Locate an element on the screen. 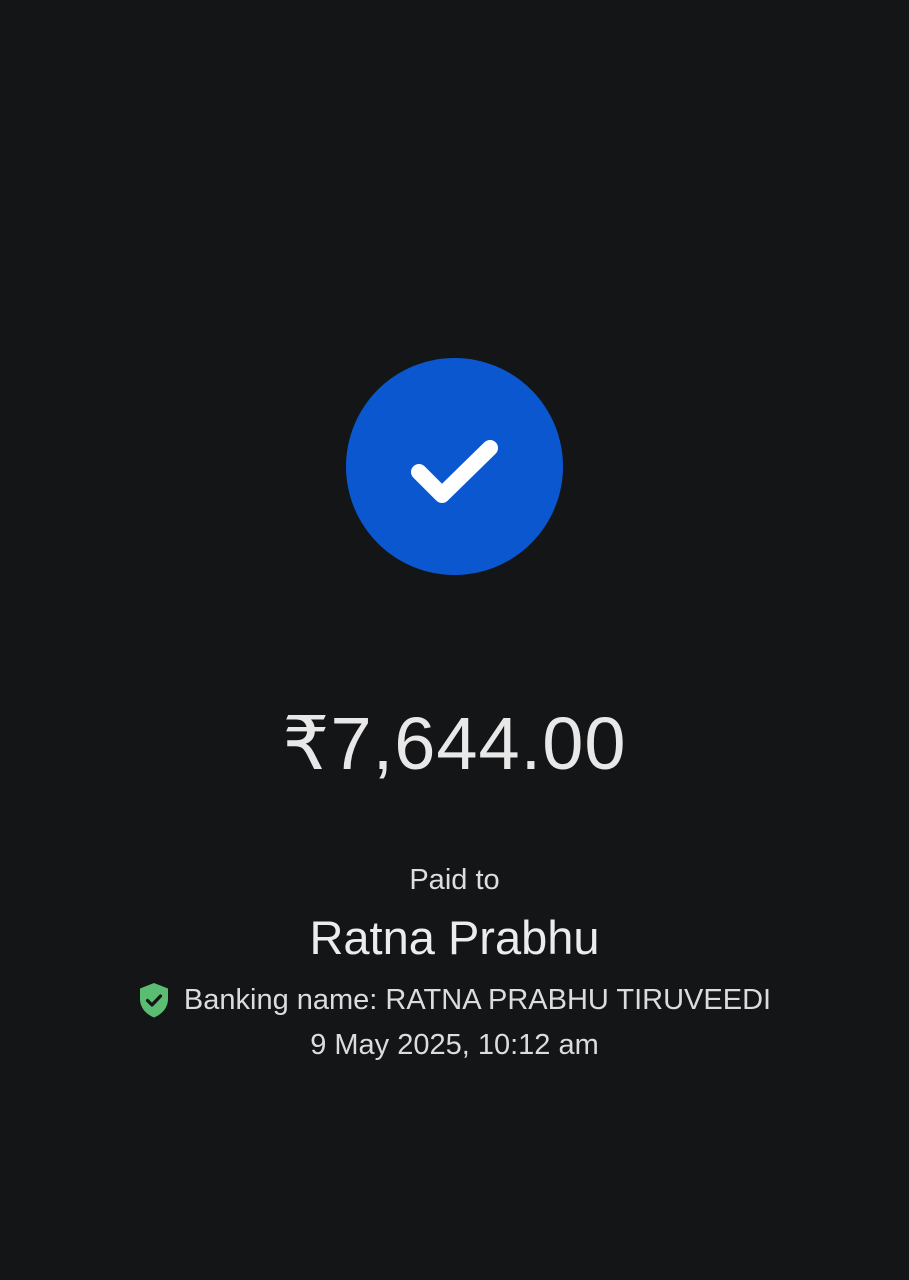 Image resolution: width=909 pixels, height=1280 pixels. payment-amount: ₹7,644.00 is located at coordinates (454, 743).